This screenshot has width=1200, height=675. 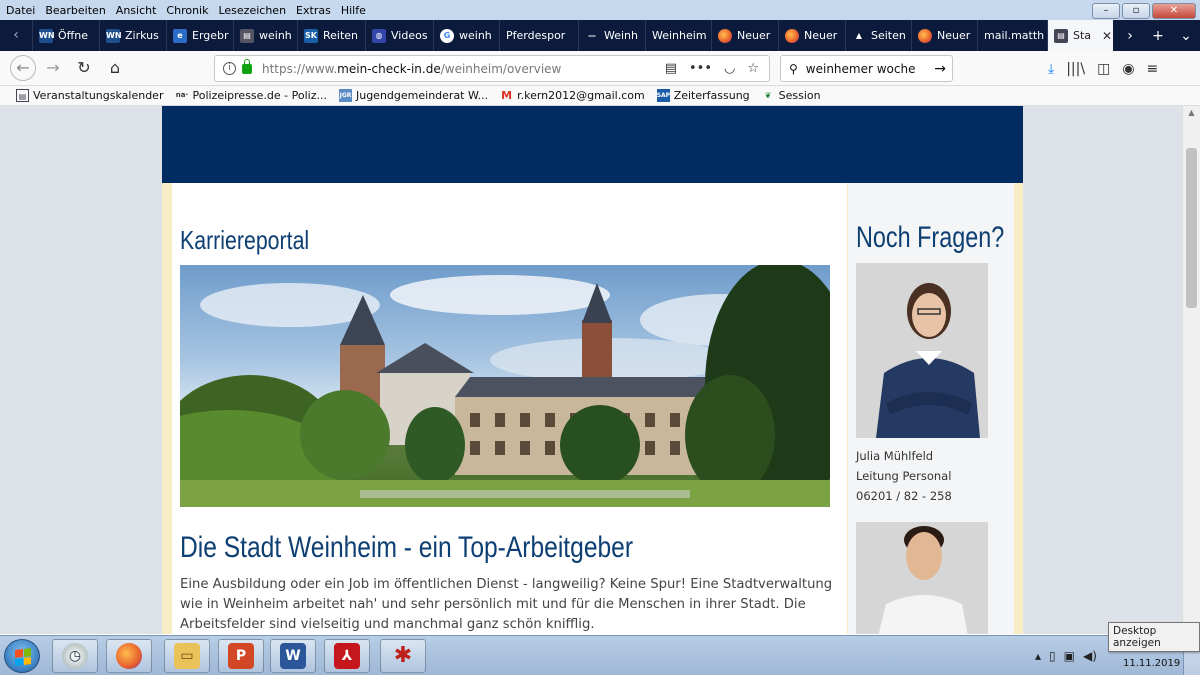 I want to click on bookmark-star-icon: ☆, so click(x=753, y=68).